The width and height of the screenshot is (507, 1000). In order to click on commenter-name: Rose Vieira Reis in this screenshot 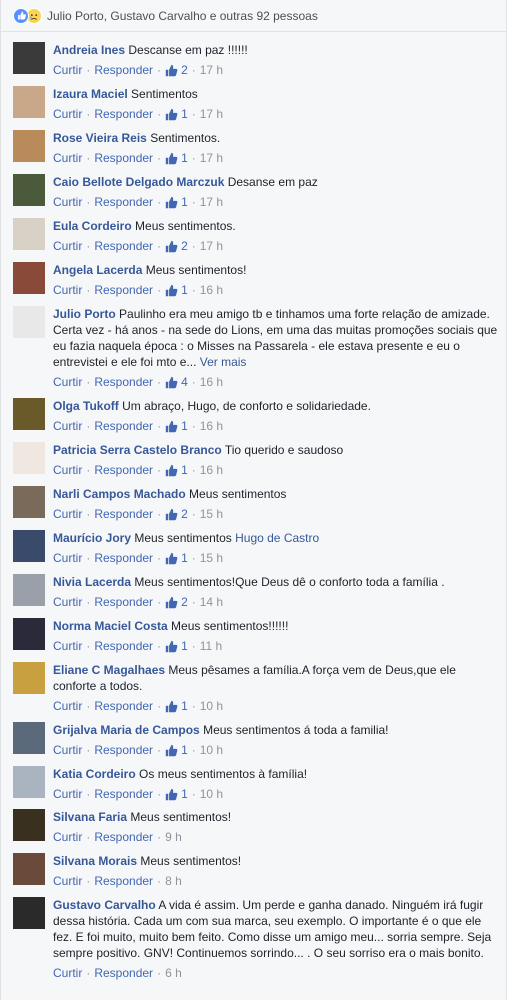, I will do `click(100, 138)`.